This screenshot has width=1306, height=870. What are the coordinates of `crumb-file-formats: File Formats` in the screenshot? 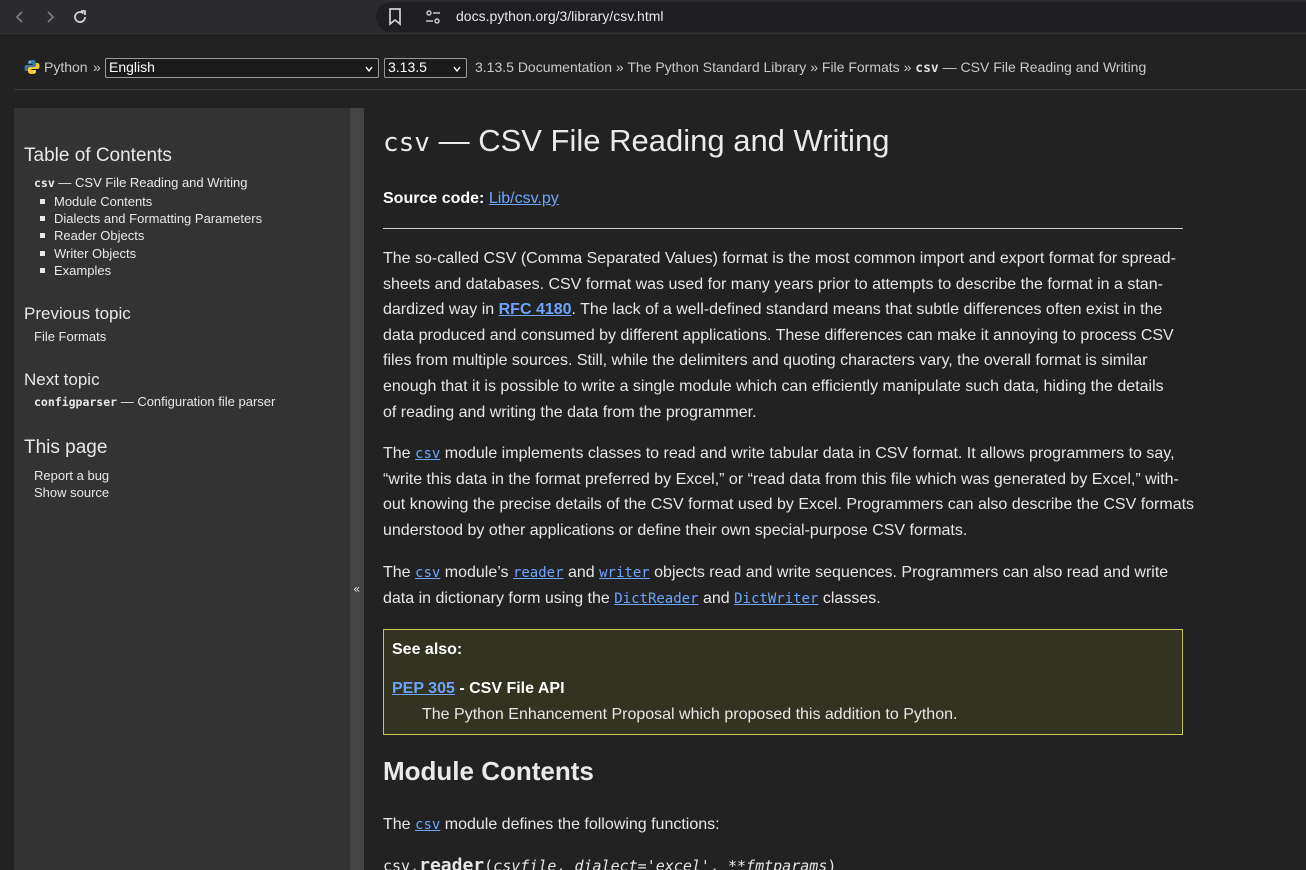 It's located at (861, 67).